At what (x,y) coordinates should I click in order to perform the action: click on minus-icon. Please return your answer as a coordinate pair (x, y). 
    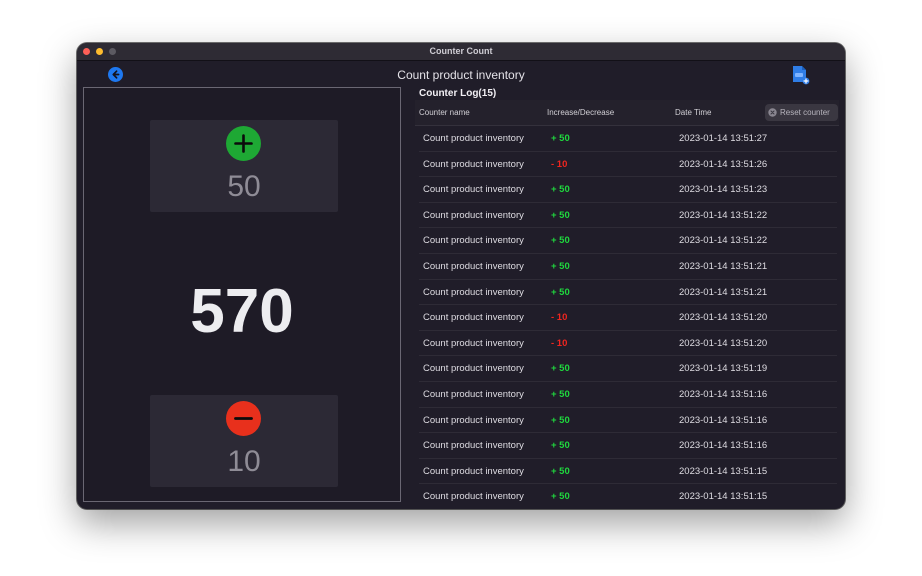
    Looking at the image, I should click on (243, 418).